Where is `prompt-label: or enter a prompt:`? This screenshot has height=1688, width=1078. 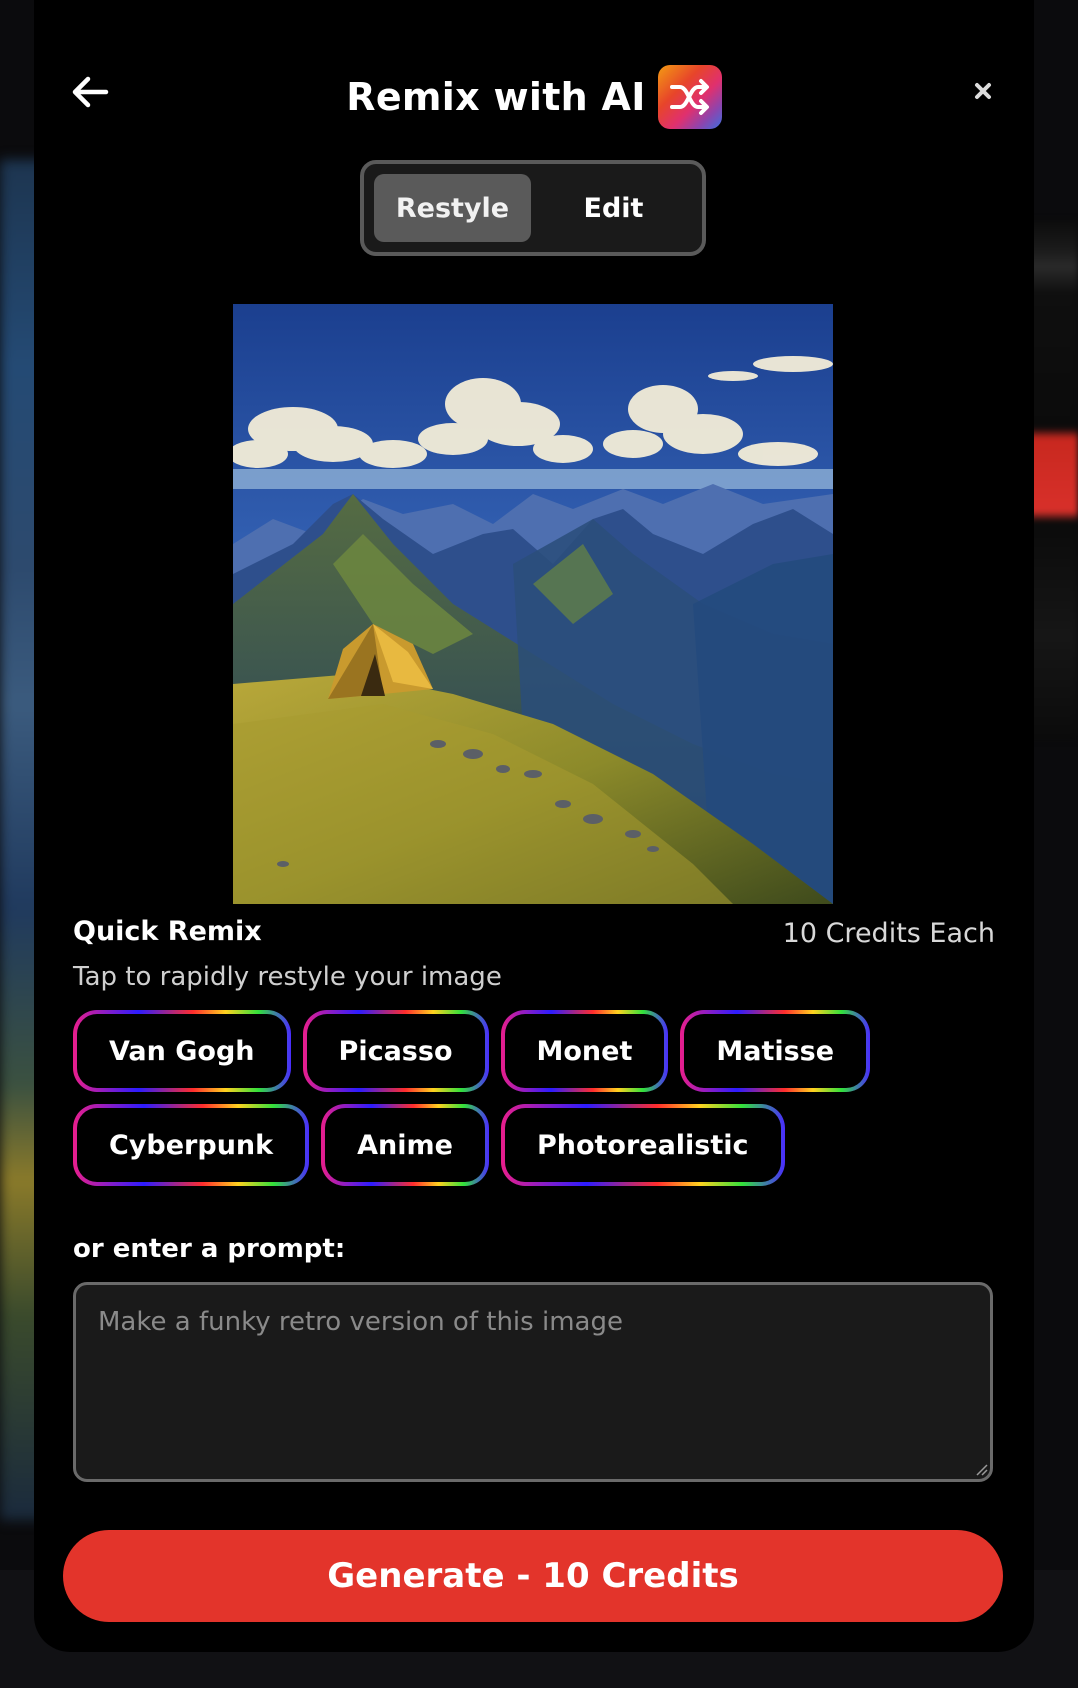 prompt-label: or enter a prompt: is located at coordinates (209, 1249).